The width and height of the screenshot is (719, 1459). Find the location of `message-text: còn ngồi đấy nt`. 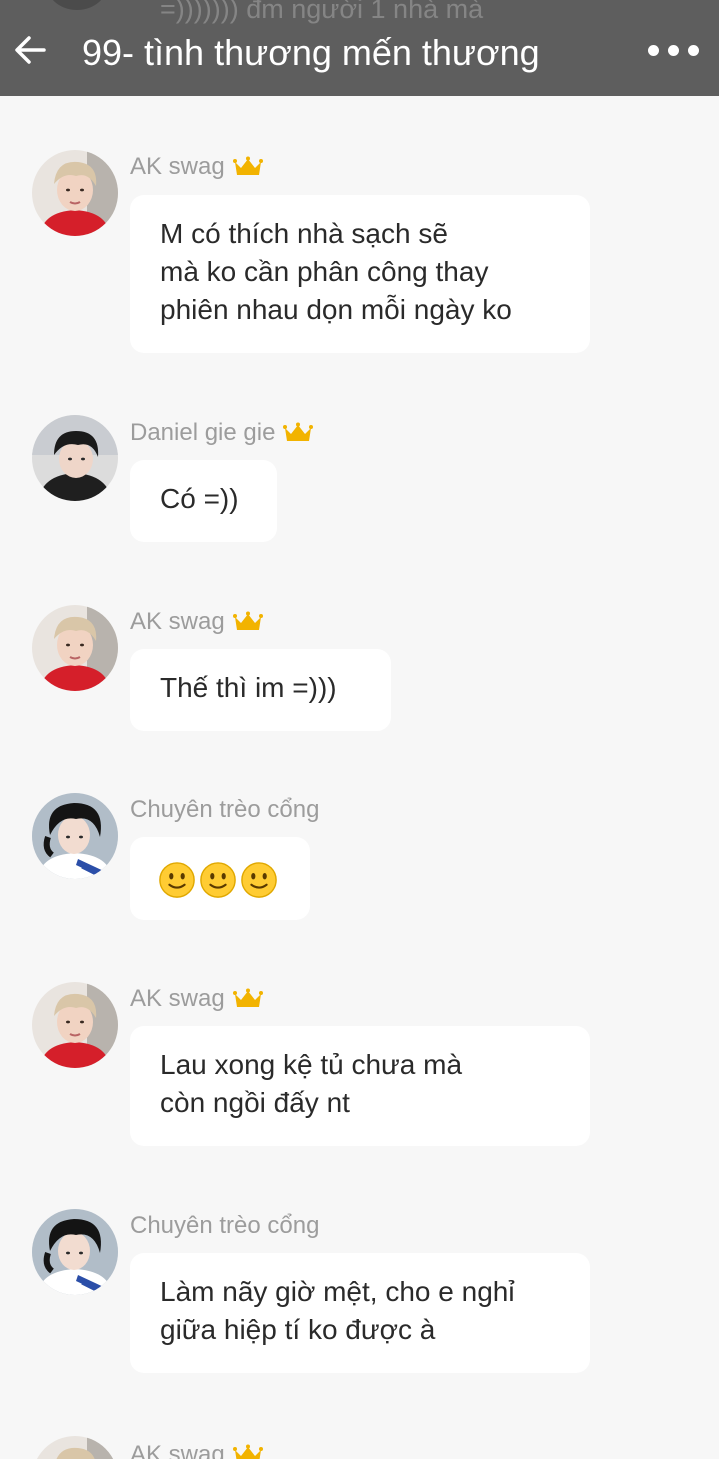

message-text: còn ngồi đấy nt is located at coordinates (255, 1102).